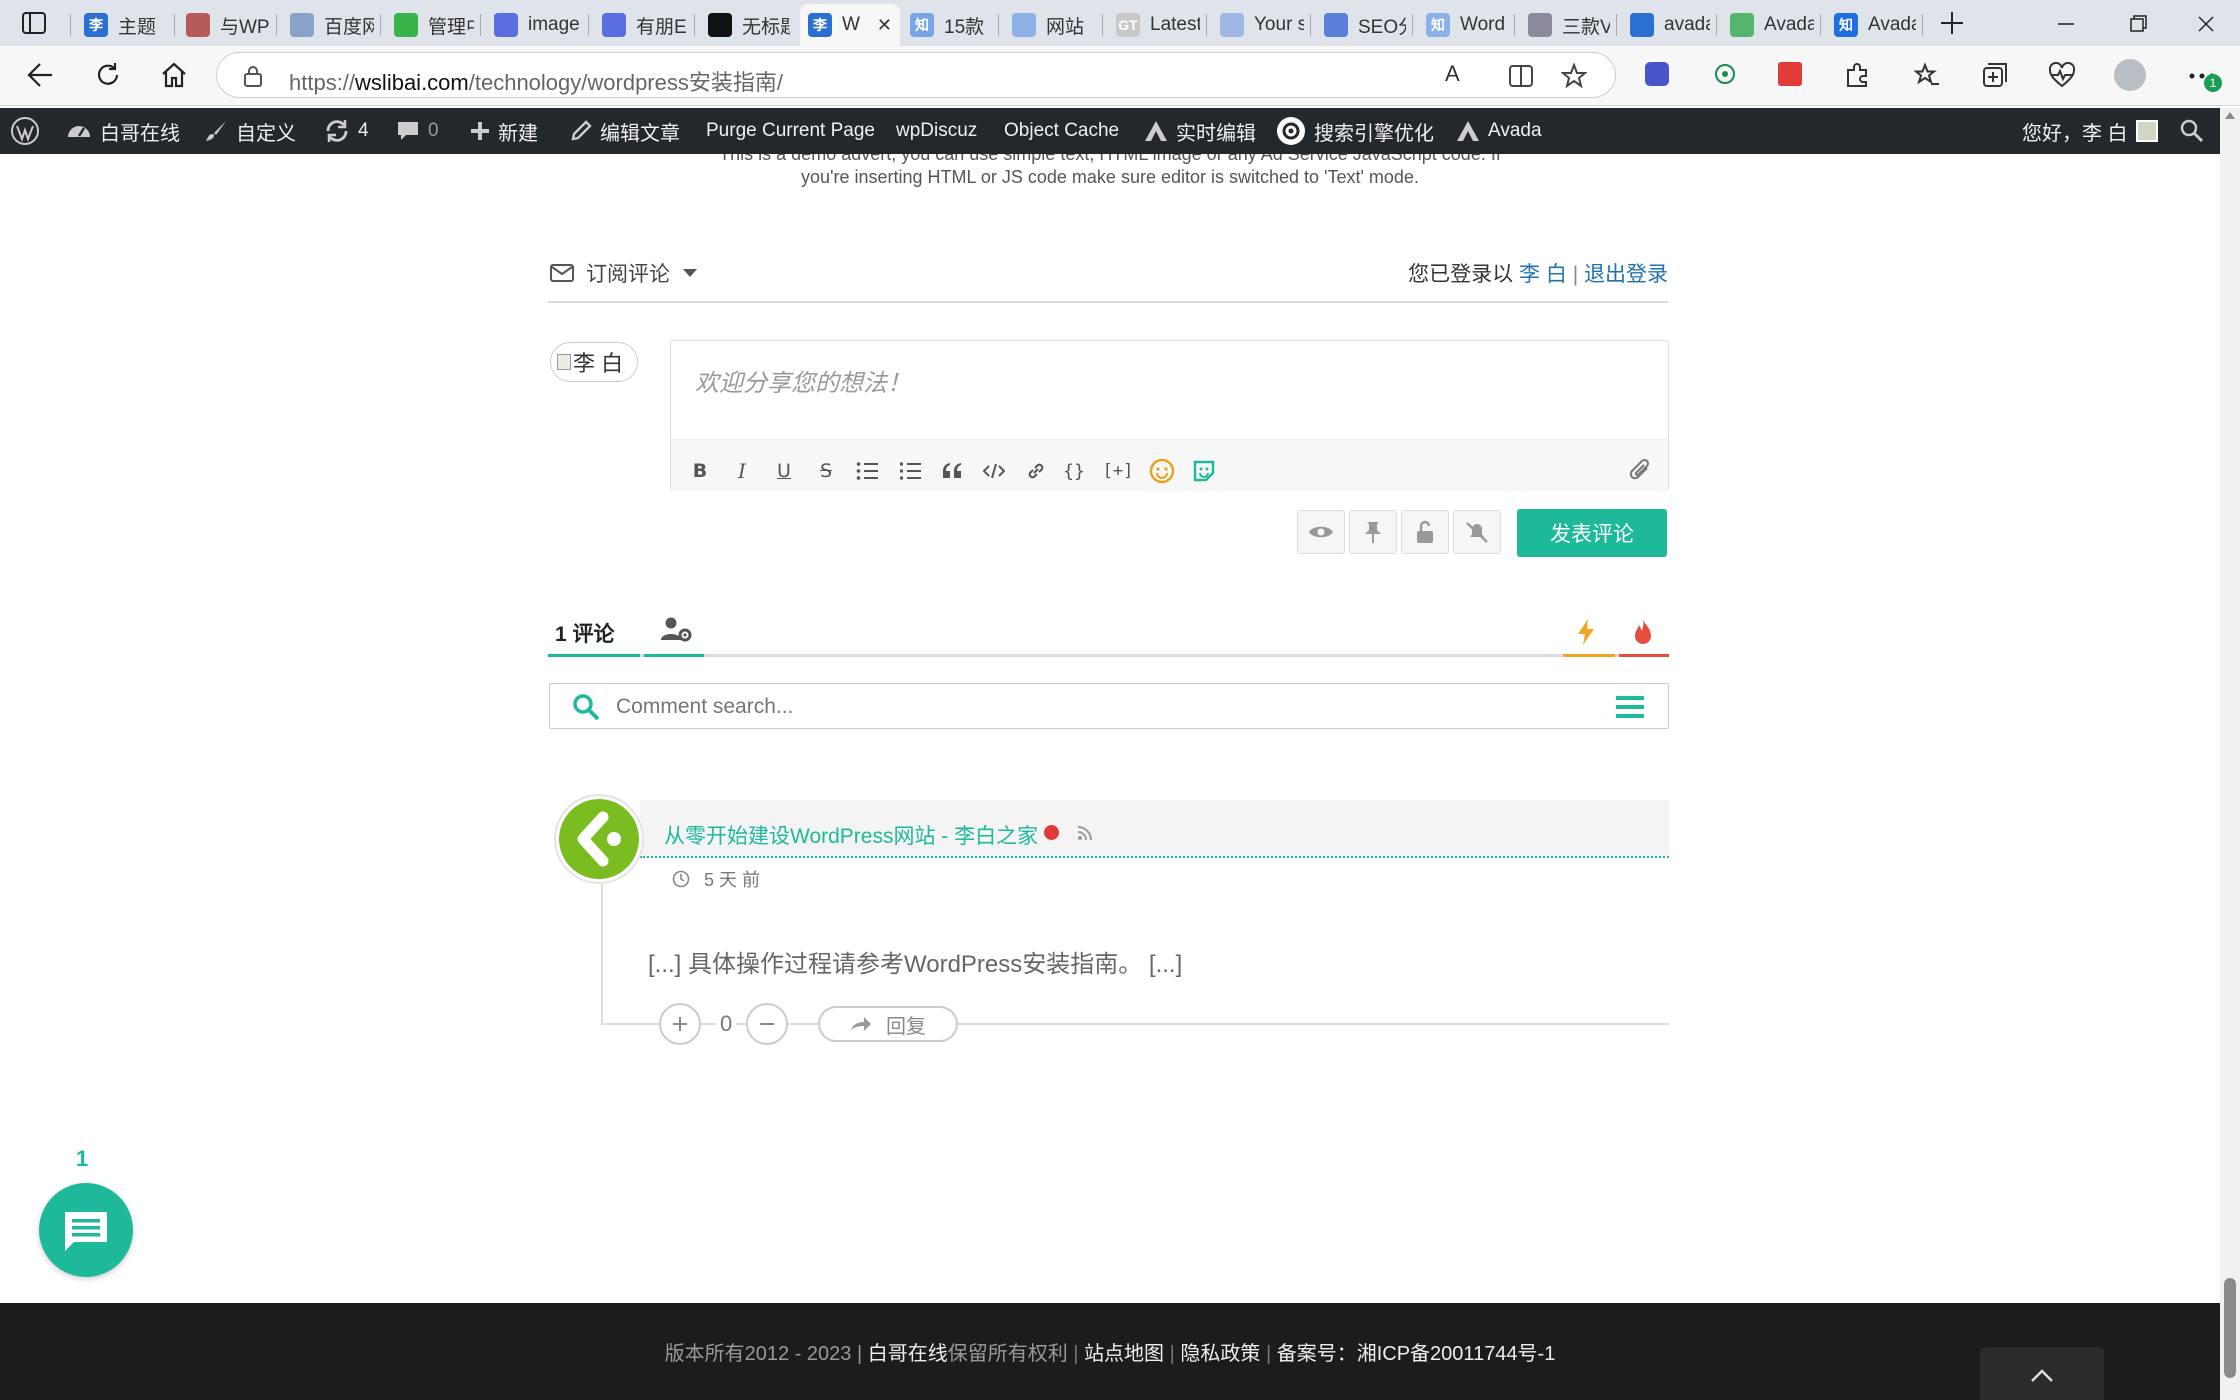 This screenshot has width=2240, height=1400. What do you see at coordinates (1220, 1354) in the screenshot?
I see `footer-privacy-link: 隐私政策` at bounding box center [1220, 1354].